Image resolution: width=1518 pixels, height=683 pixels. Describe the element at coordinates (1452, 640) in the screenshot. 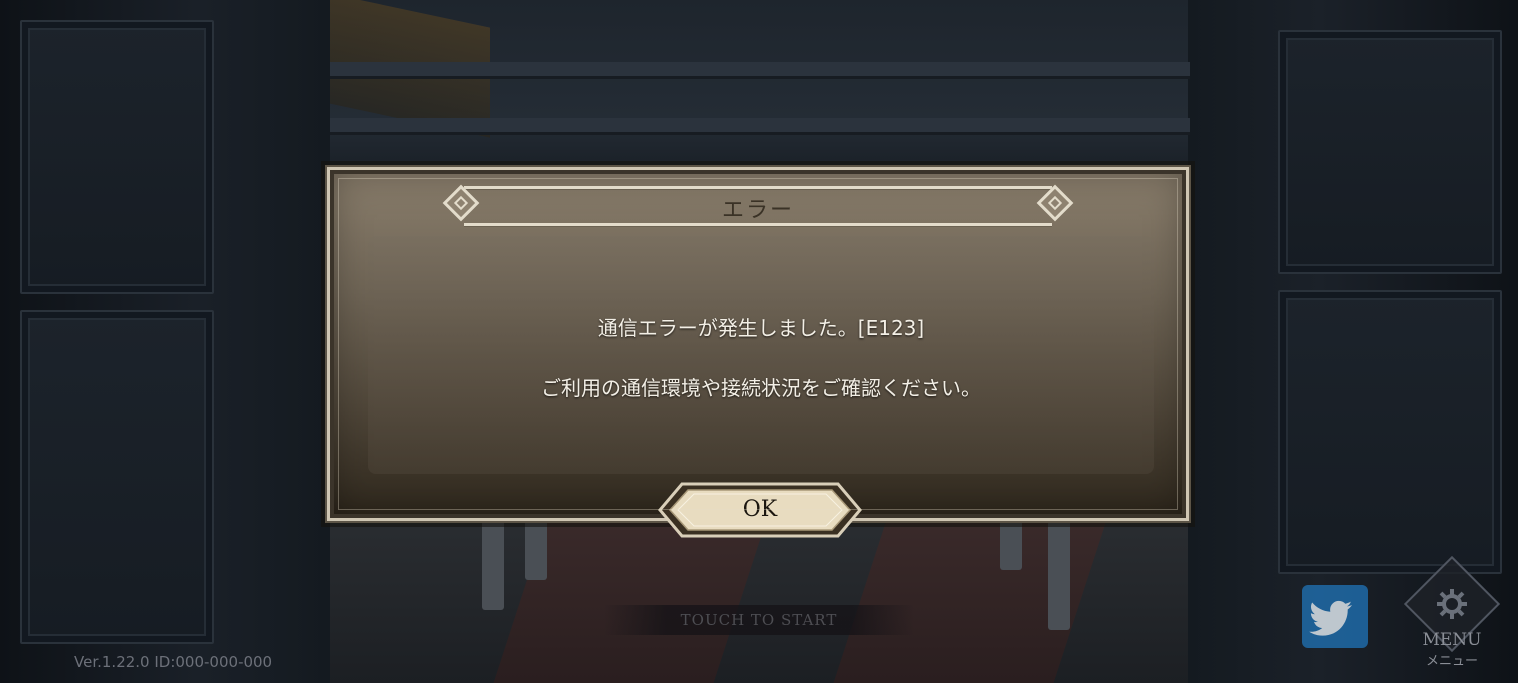

I see `menu-label: MENU` at that location.